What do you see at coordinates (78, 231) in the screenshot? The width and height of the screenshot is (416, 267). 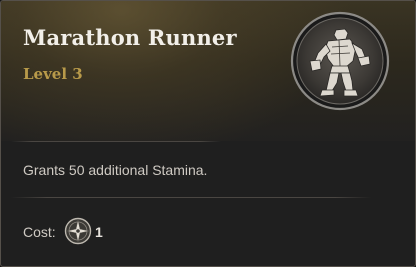 I see `skill-point-icon` at bounding box center [78, 231].